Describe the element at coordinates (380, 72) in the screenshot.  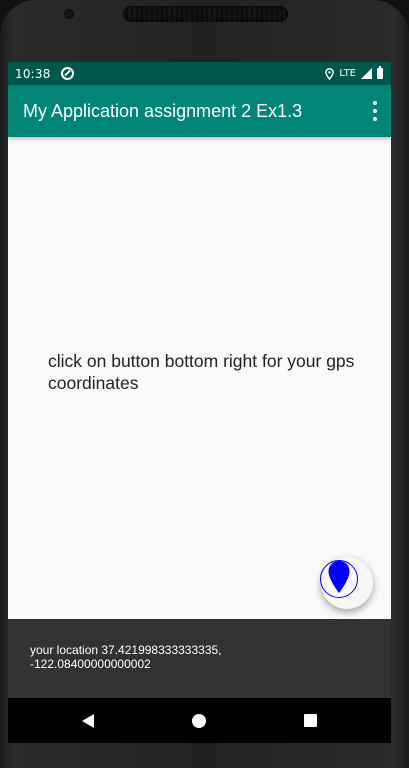
I see `battery-icon` at that location.